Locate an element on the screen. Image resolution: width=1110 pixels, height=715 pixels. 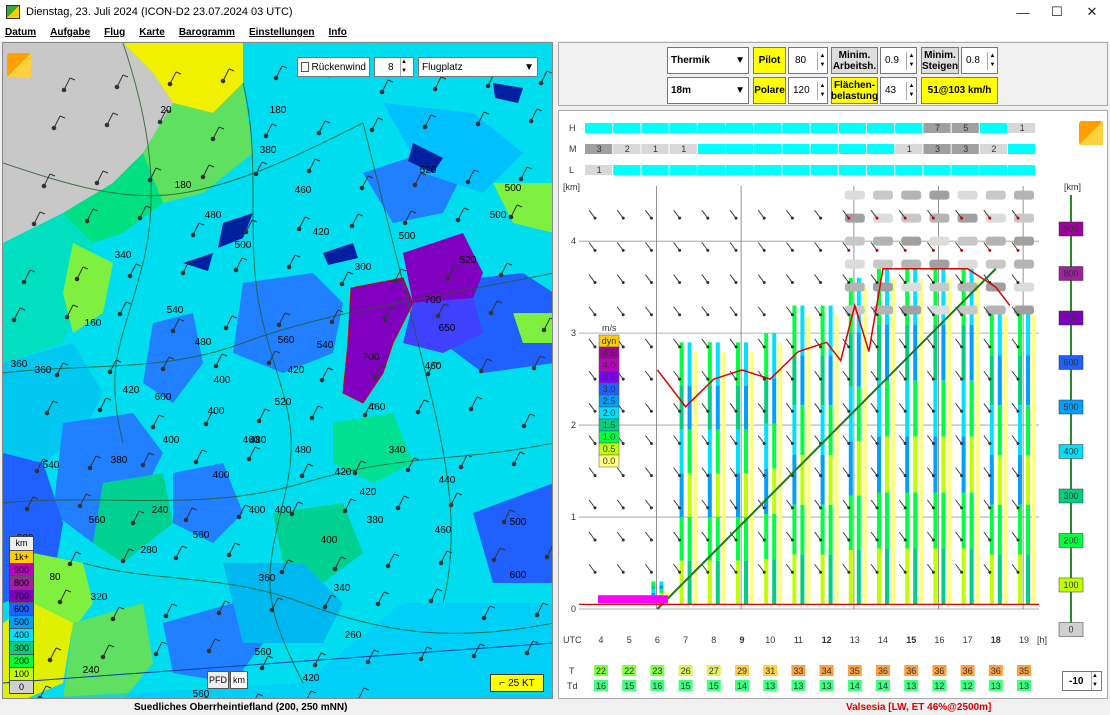
menu-barogramm: Barogramm is located at coordinates (209, 32).